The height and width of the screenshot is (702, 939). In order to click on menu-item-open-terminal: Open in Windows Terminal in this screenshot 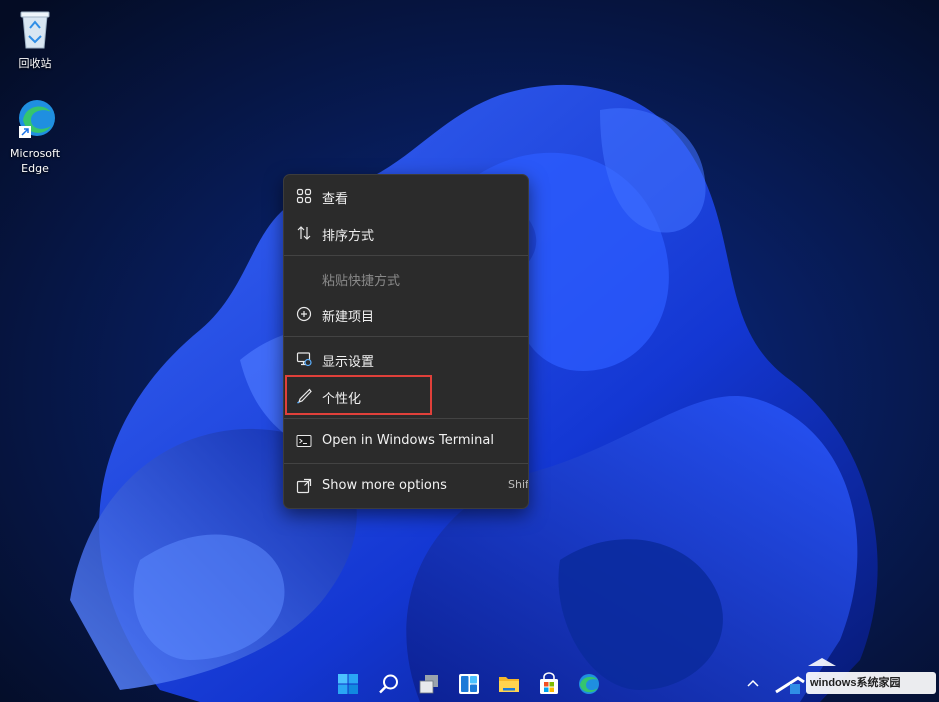, I will do `click(406, 441)`.